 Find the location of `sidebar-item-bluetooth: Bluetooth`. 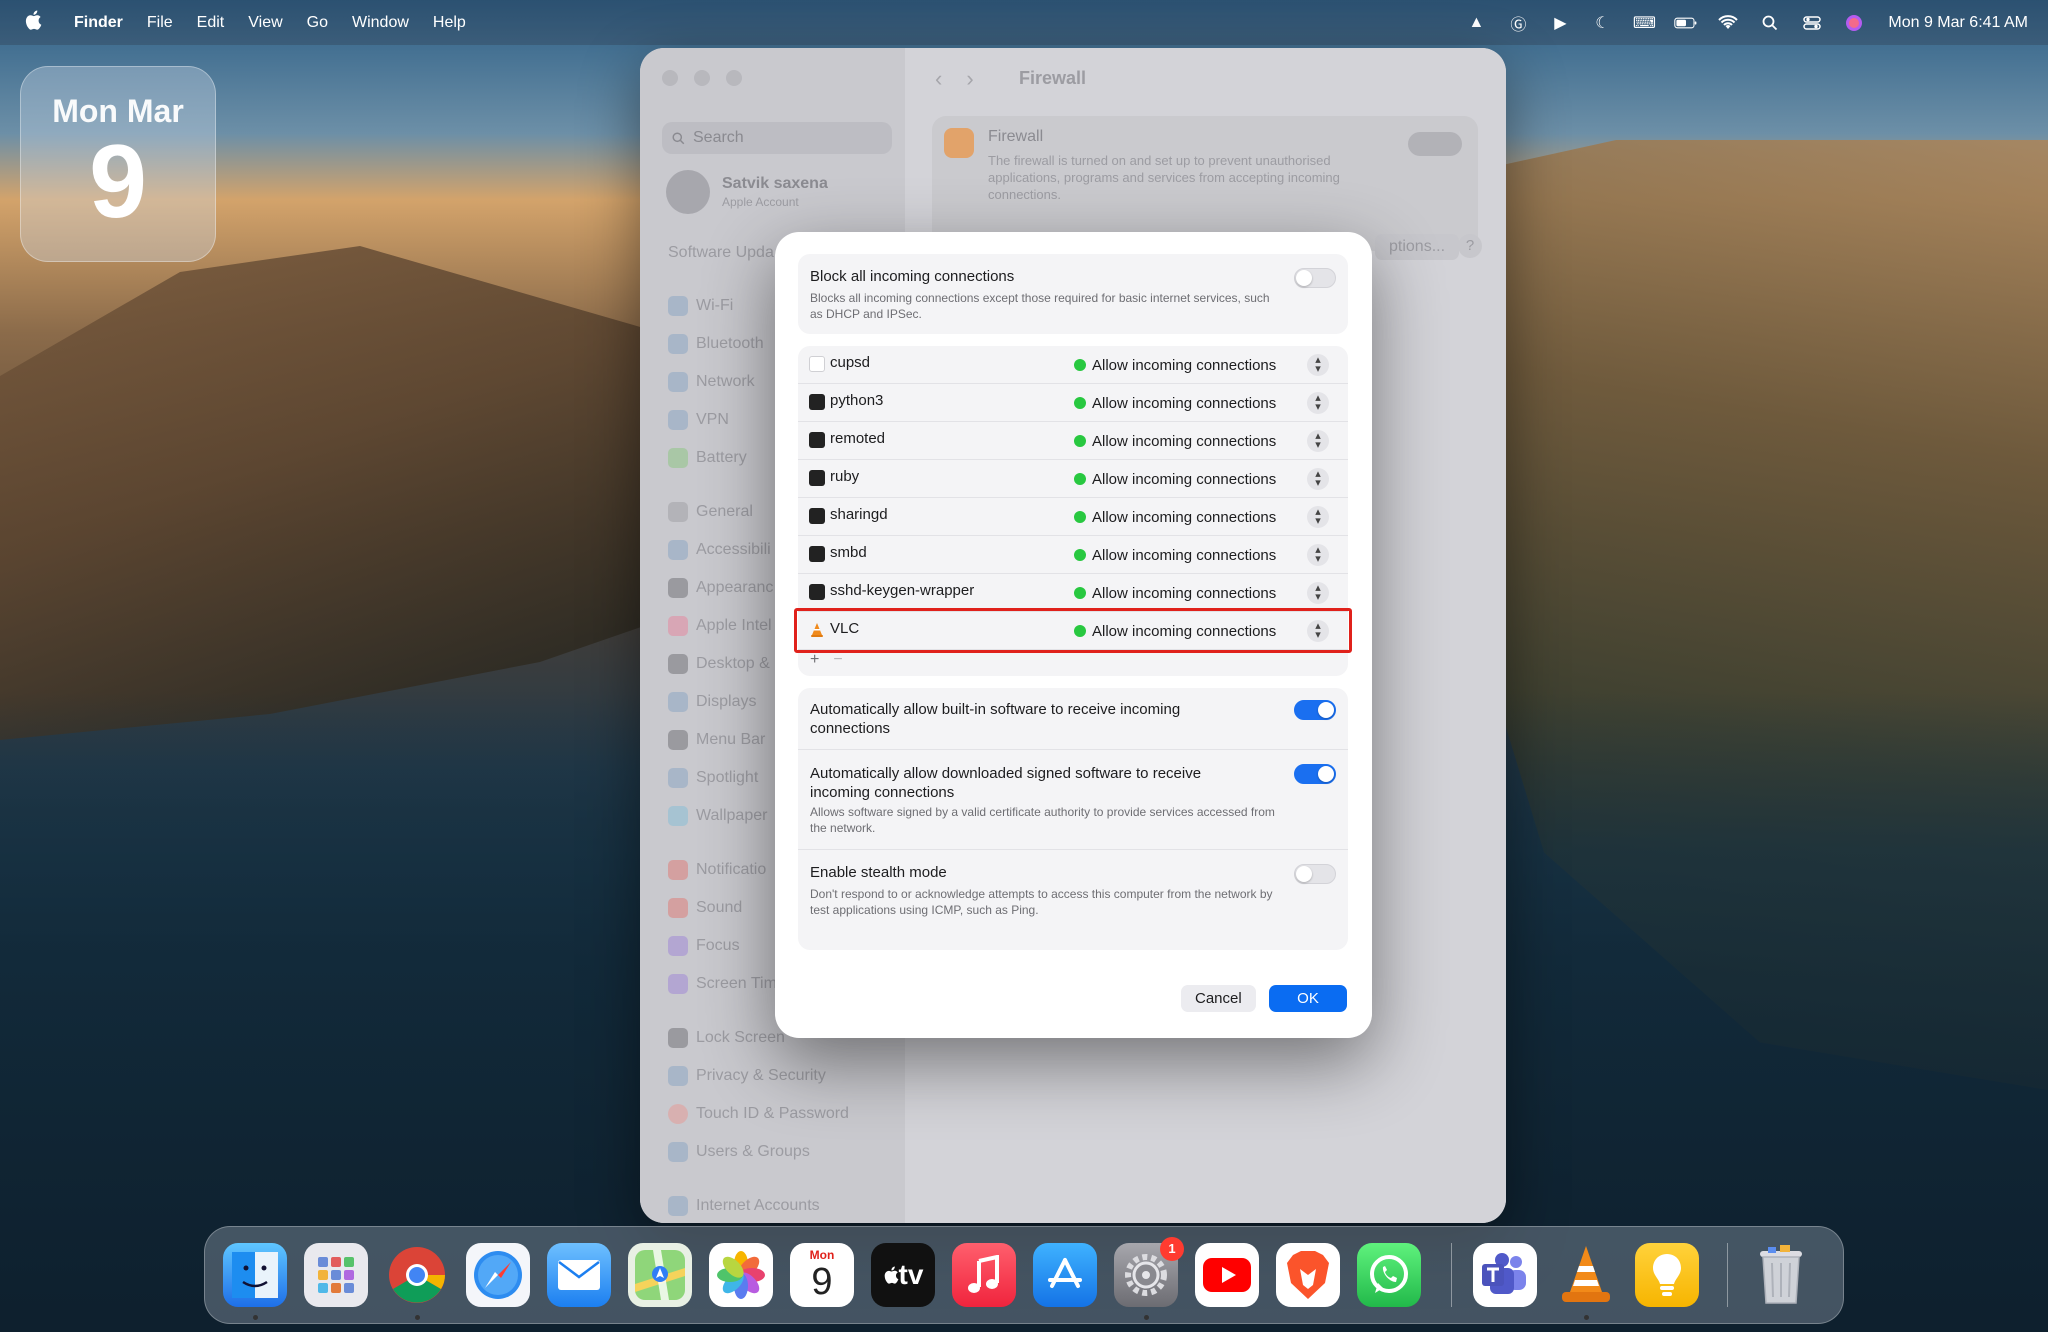

sidebar-item-bluetooth: Bluetooth is located at coordinates (716, 344).